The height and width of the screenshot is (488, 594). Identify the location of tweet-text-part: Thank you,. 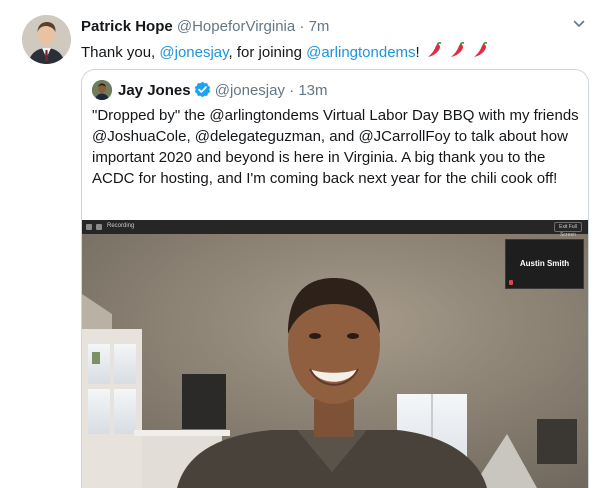
(120, 52).